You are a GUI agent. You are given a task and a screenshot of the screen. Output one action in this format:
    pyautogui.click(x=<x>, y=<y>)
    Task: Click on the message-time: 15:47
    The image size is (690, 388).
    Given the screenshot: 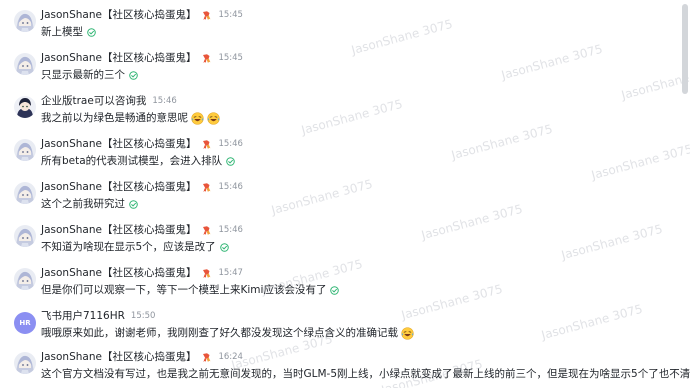 What is the action you would take?
    pyautogui.click(x=230, y=273)
    